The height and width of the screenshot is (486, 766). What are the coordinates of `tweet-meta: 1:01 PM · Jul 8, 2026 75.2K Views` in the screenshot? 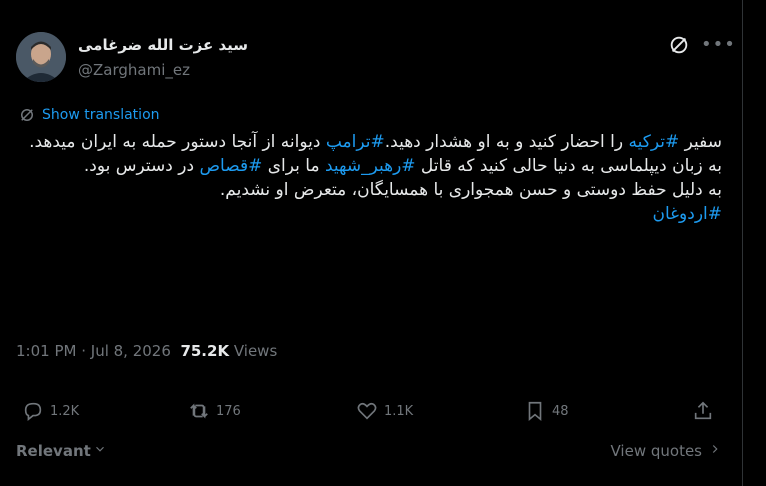 It's located at (146, 351).